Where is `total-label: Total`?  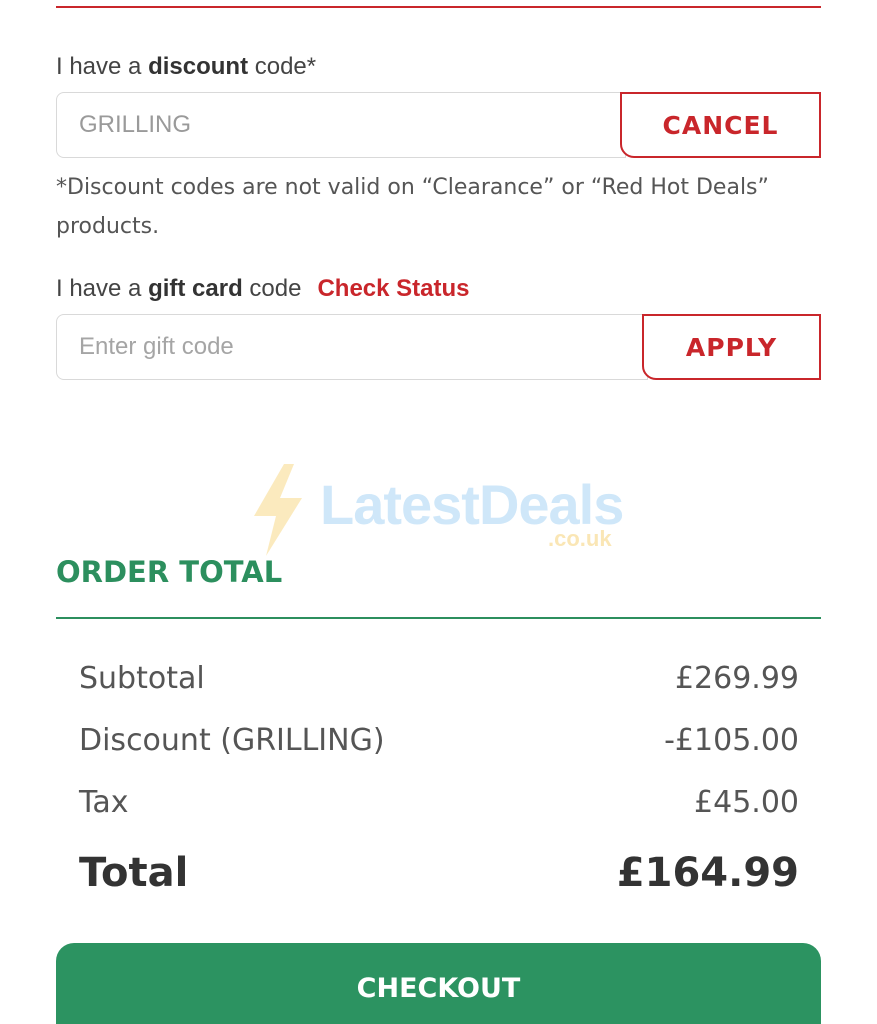 total-label: Total is located at coordinates (134, 873).